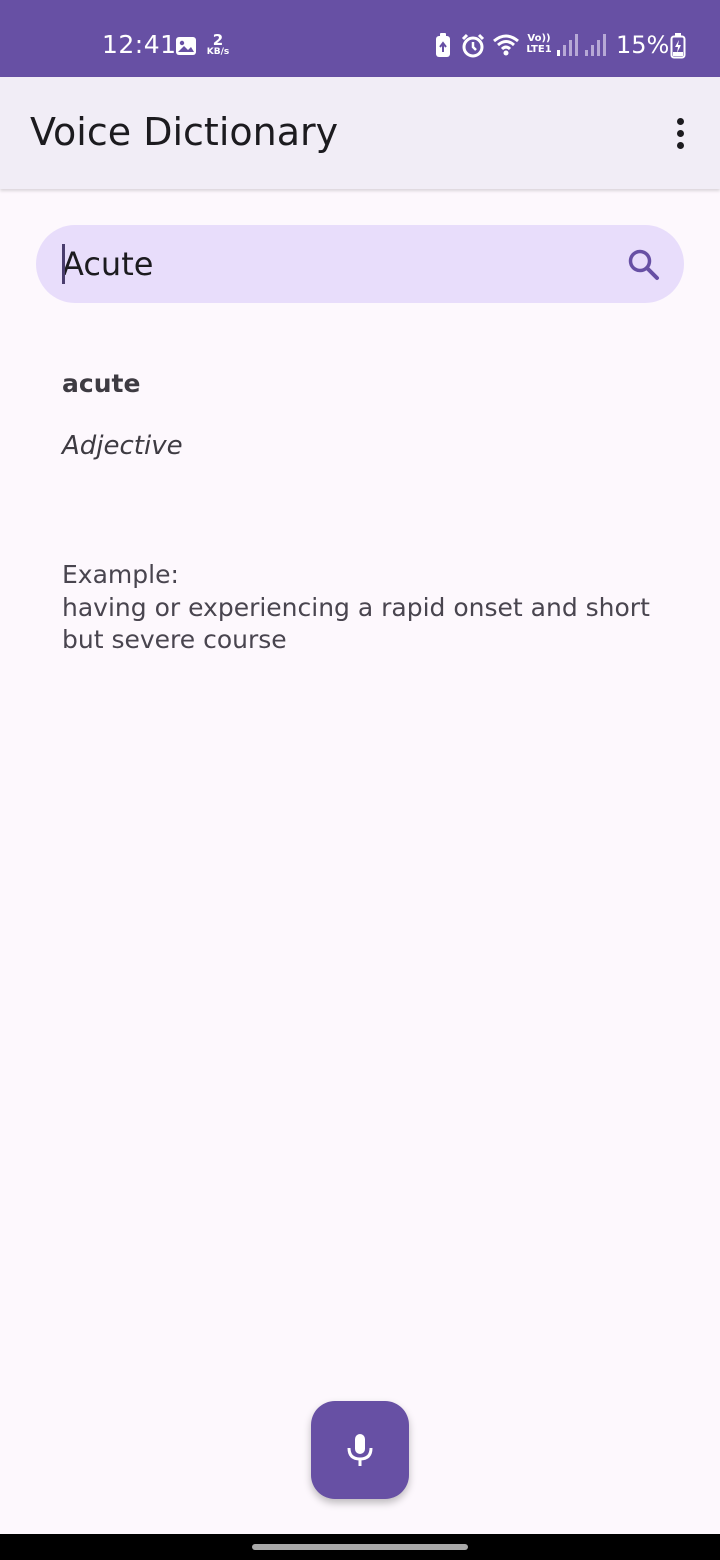 Image resolution: width=720 pixels, height=1560 pixels. I want to click on gallery-icon, so click(186, 46).